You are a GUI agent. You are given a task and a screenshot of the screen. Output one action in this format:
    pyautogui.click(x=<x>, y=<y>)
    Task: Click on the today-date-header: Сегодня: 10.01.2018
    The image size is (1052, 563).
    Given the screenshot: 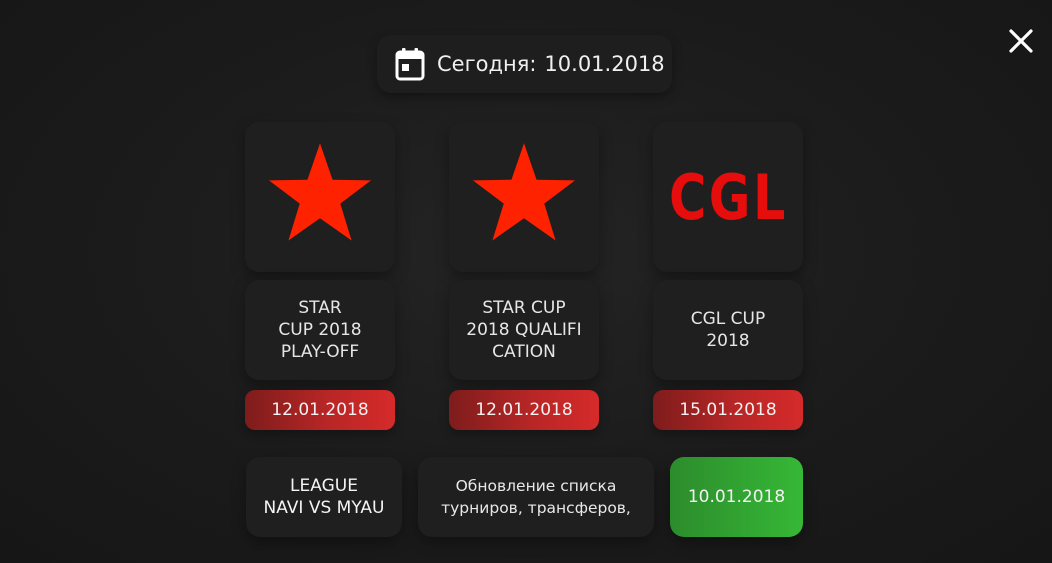 What is the action you would take?
    pyautogui.click(x=524, y=64)
    